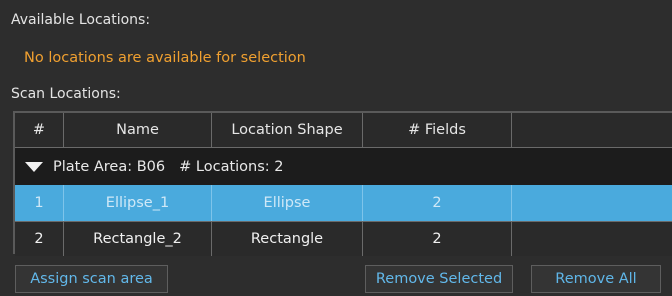 This screenshot has width=672, height=296. I want to click on column-header-number: #, so click(39, 130).